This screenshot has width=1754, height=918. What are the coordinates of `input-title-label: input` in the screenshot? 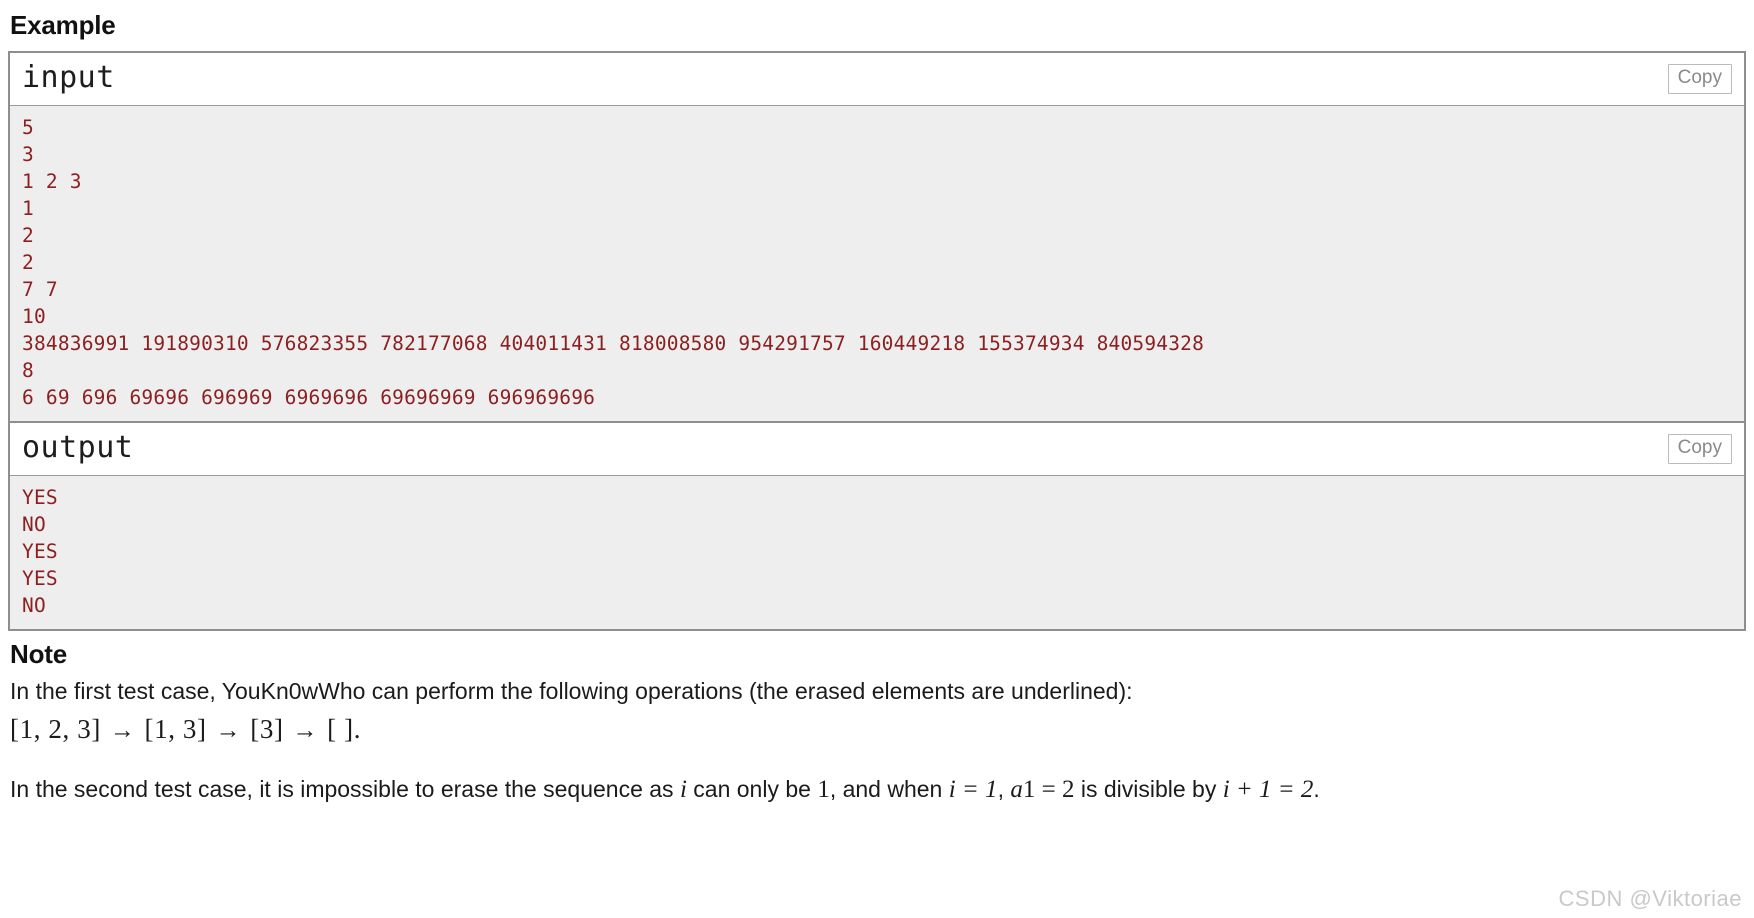 It's located at (68, 77).